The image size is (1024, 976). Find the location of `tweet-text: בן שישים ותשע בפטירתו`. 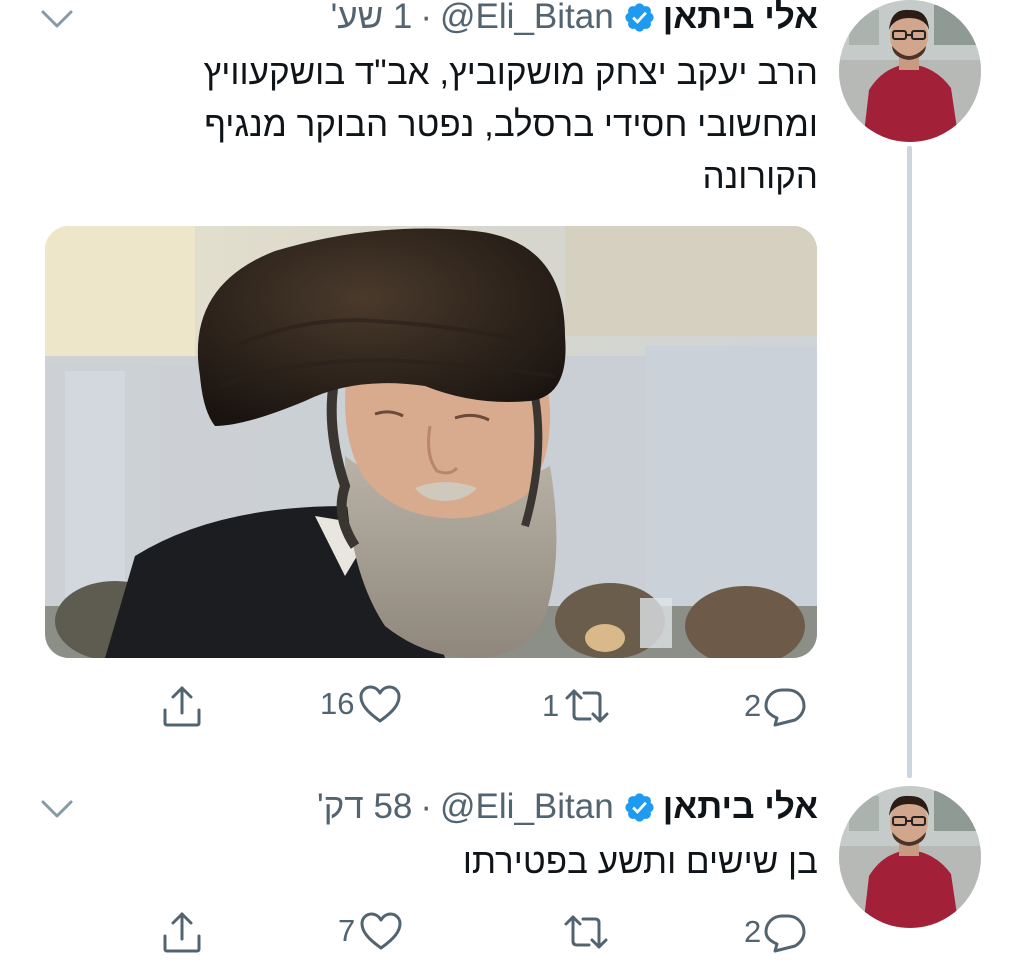

tweet-text: בן שישים ותשע בפטירתו is located at coordinates (473, 862).